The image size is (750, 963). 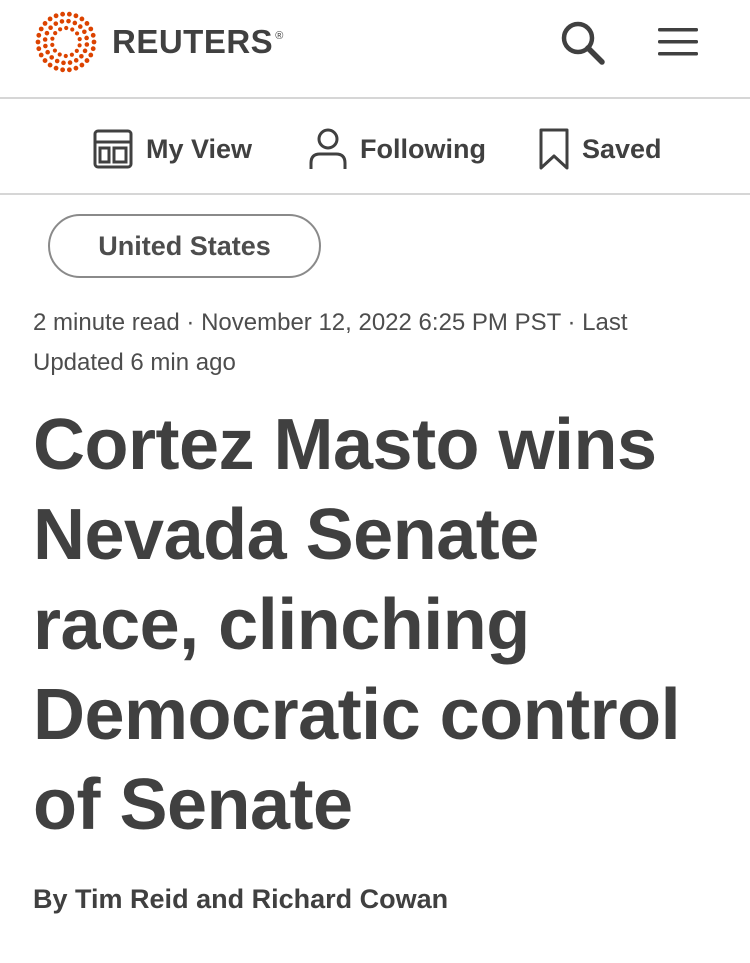 I want to click on hamburger-menu-icon, so click(x=678, y=42).